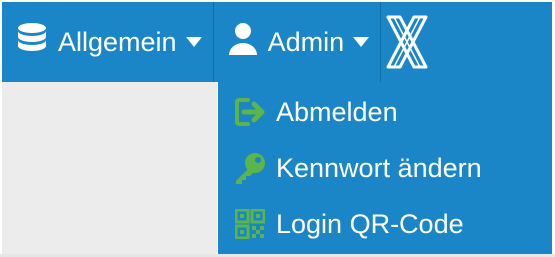 The image size is (555, 257). I want to click on menu-admin-label: Admin, so click(306, 41).